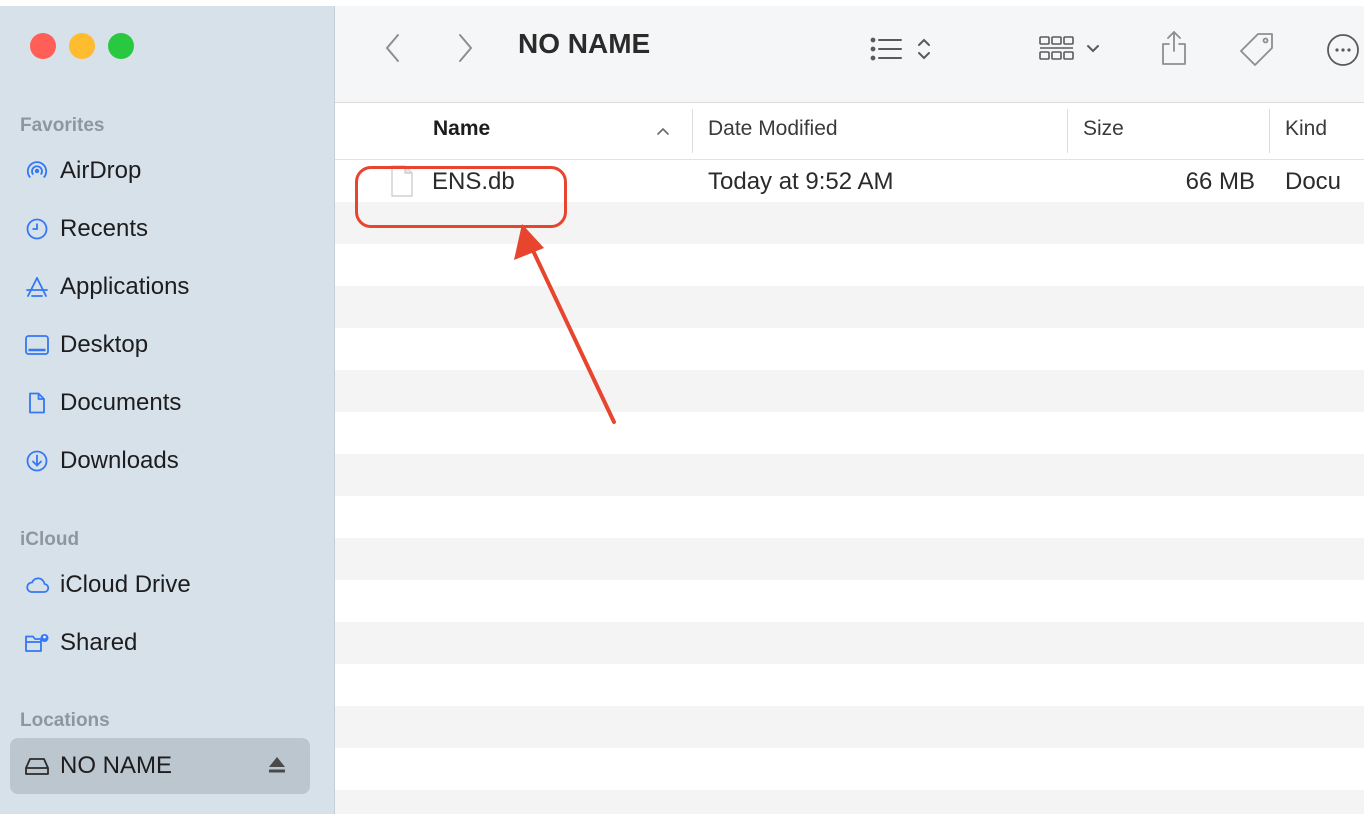  What do you see at coordinates (461, 197) in the screenshot?
I see `annotation-highlight-box` at bounding box center [461, 197].